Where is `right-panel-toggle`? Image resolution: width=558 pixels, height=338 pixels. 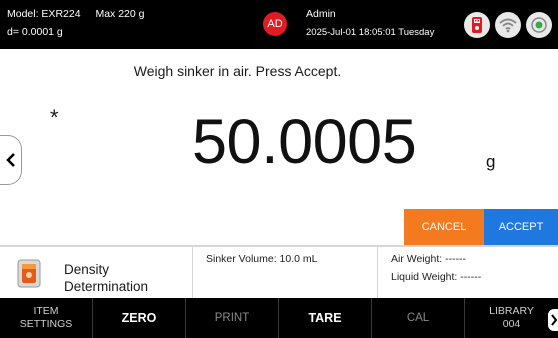 right-panel-toggle is located at coordinates (553, 320).